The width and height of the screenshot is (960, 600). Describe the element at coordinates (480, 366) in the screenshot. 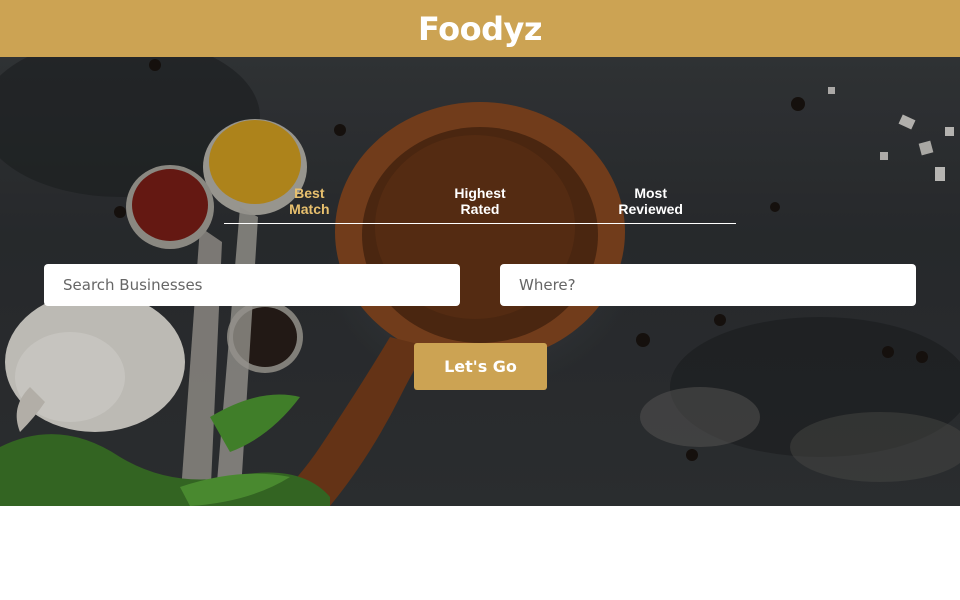

I see `lets-go-button: Let's Go` at that location.